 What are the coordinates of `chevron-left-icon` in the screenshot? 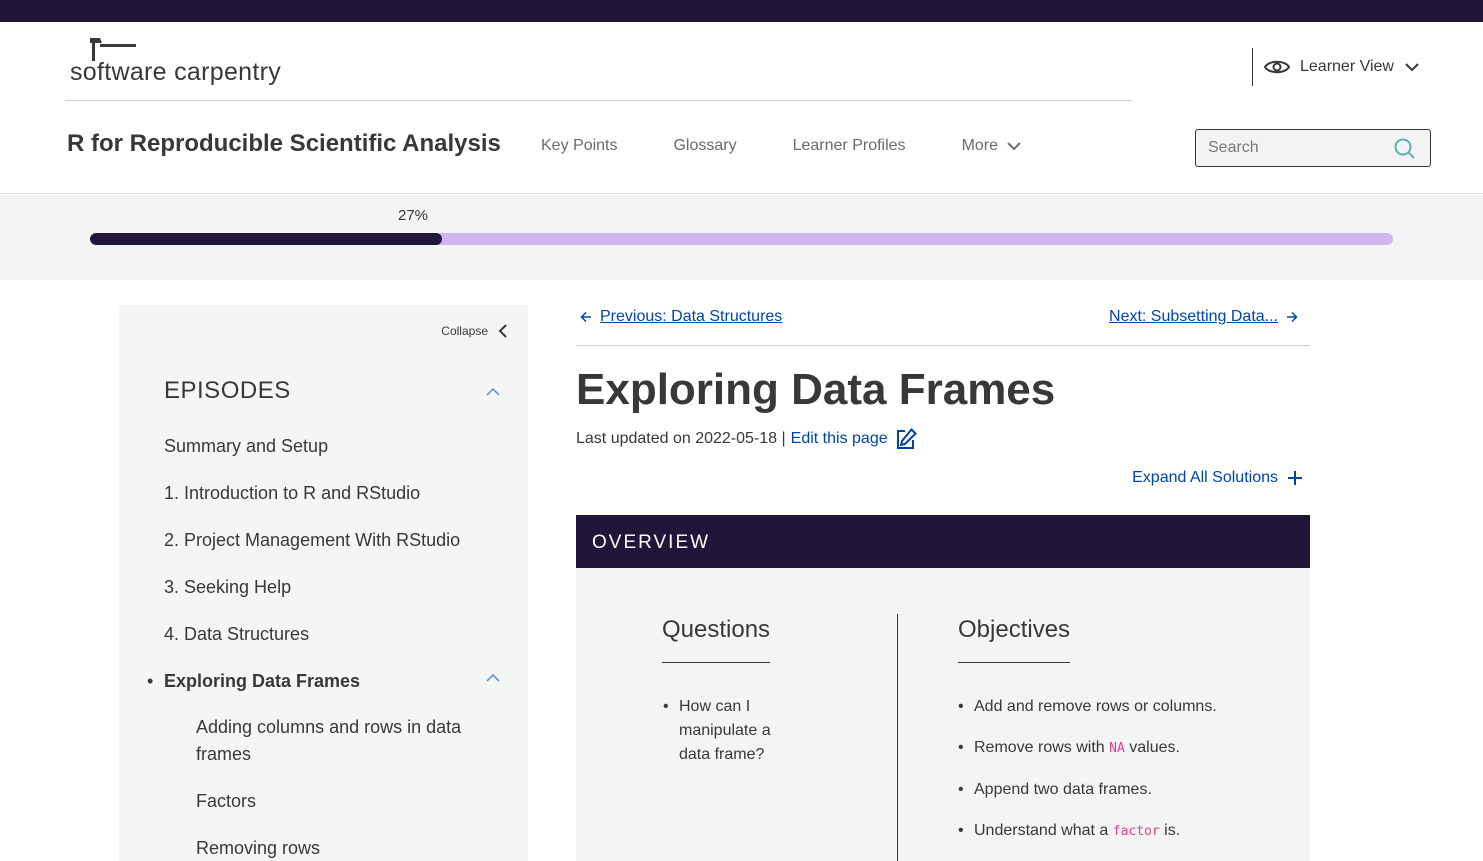 It's located at (502, 331).